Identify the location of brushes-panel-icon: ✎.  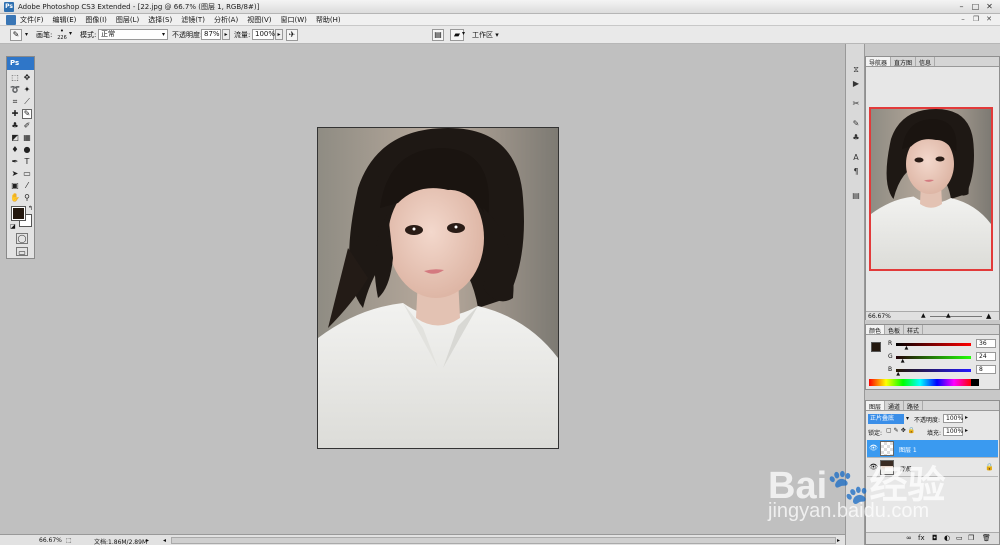
(856, 124).